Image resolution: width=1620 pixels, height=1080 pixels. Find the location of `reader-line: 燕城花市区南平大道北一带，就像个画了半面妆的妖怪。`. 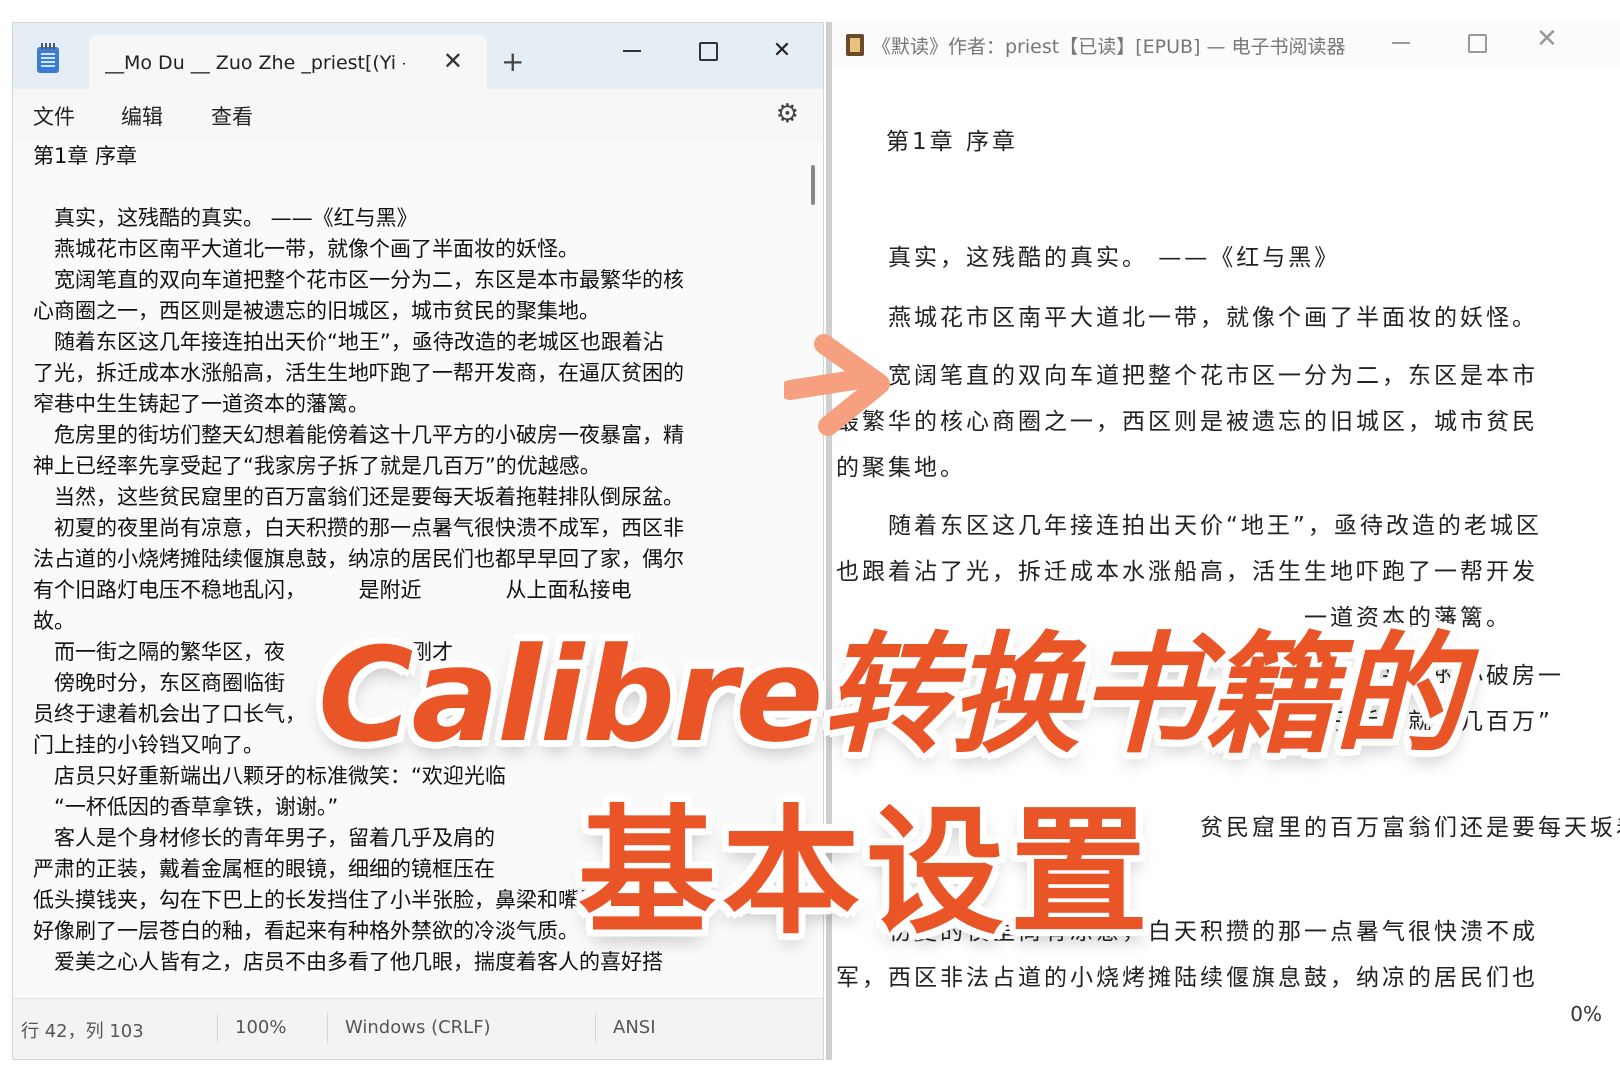

reader-line: 燕城花市区南平大道北一带，就像个画了半面妆的妖怪。 is located at coordinates (1187, 318).